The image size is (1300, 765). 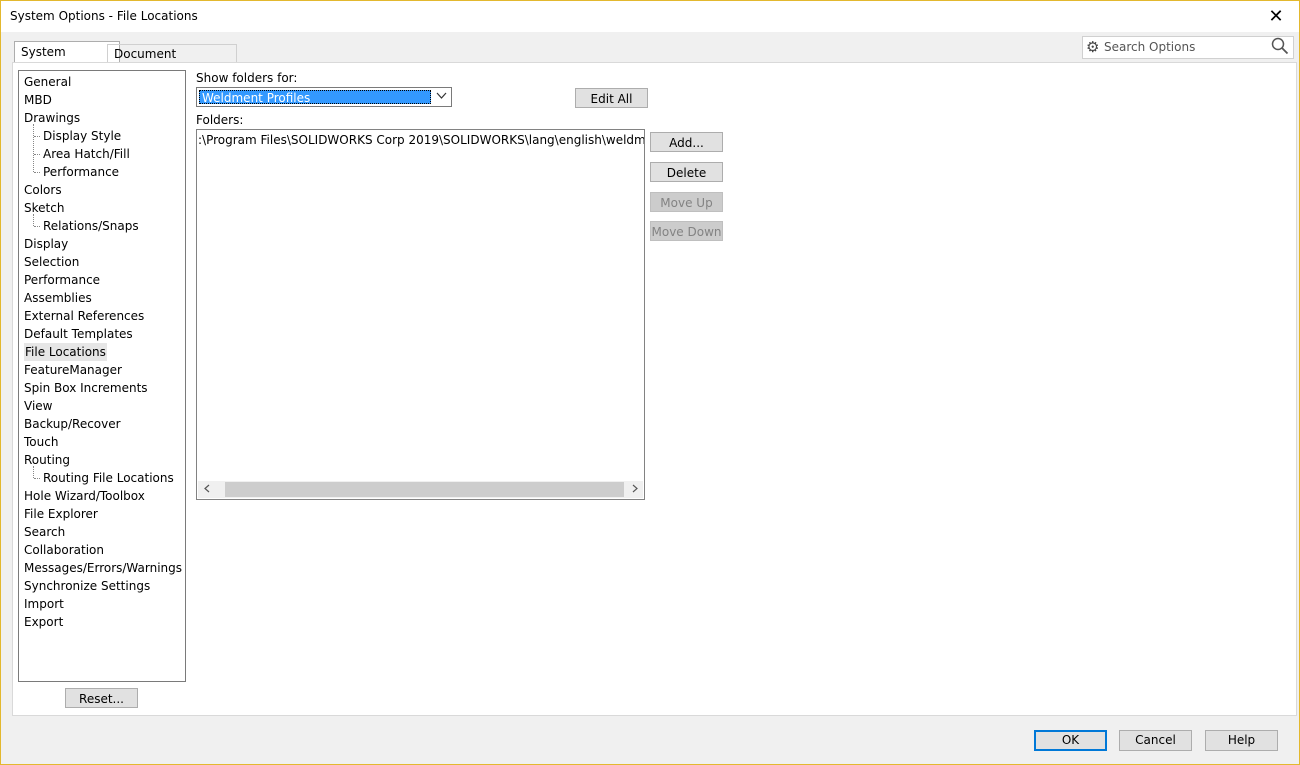 I want to click on tree-item: Export, so click(x=43, y=622).